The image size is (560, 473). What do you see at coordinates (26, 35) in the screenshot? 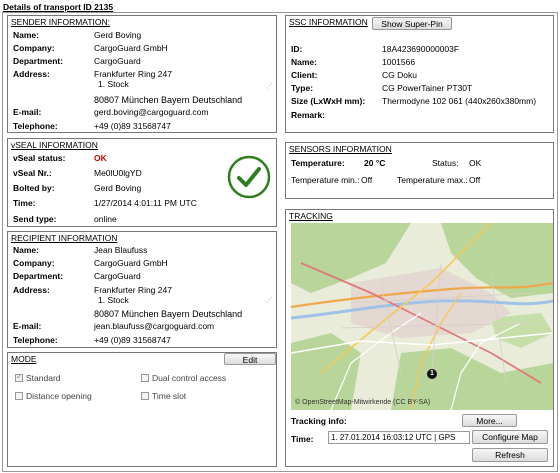
I see `sender-name-label: Name:` at bounding box center [26, 35].